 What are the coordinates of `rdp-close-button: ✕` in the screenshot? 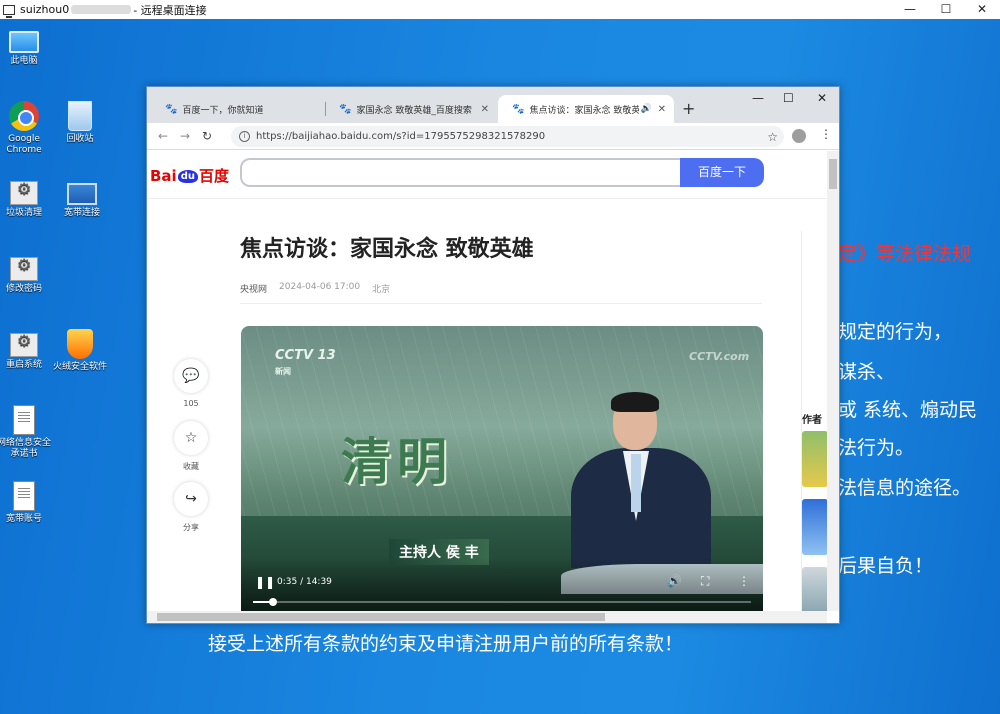 It's located at (982, 9).